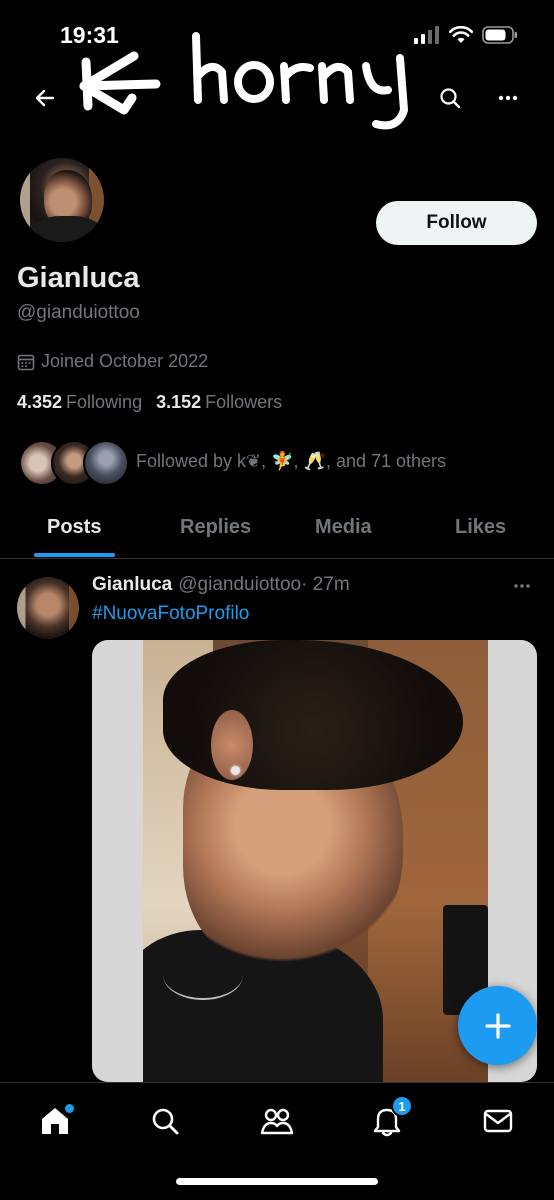 The image size is (554, 1200). I want to click on follower-avatar, so click(106, 463).